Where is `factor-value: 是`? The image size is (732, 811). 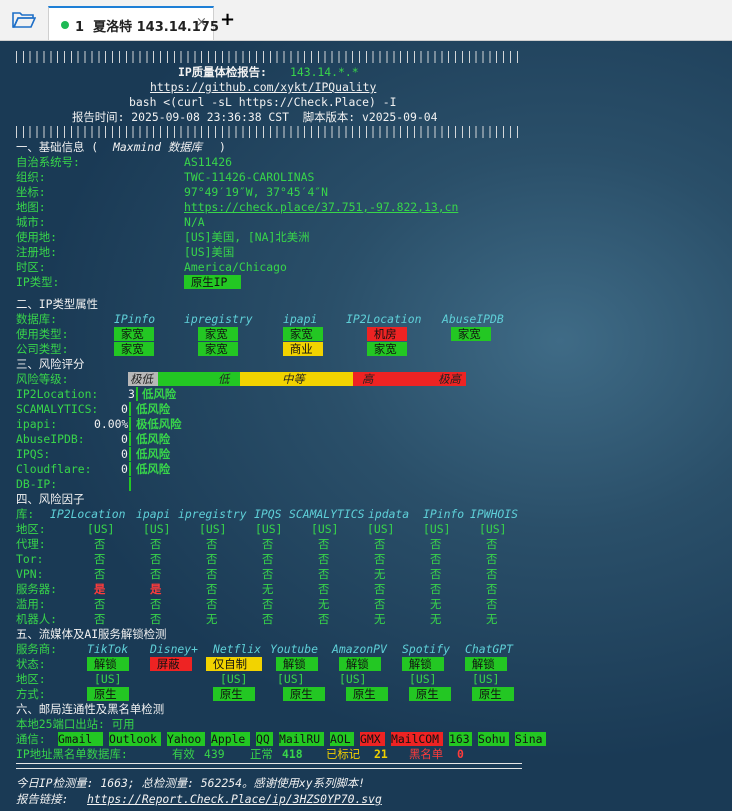
factor-value: 是 is located at coordinates (156, 589).